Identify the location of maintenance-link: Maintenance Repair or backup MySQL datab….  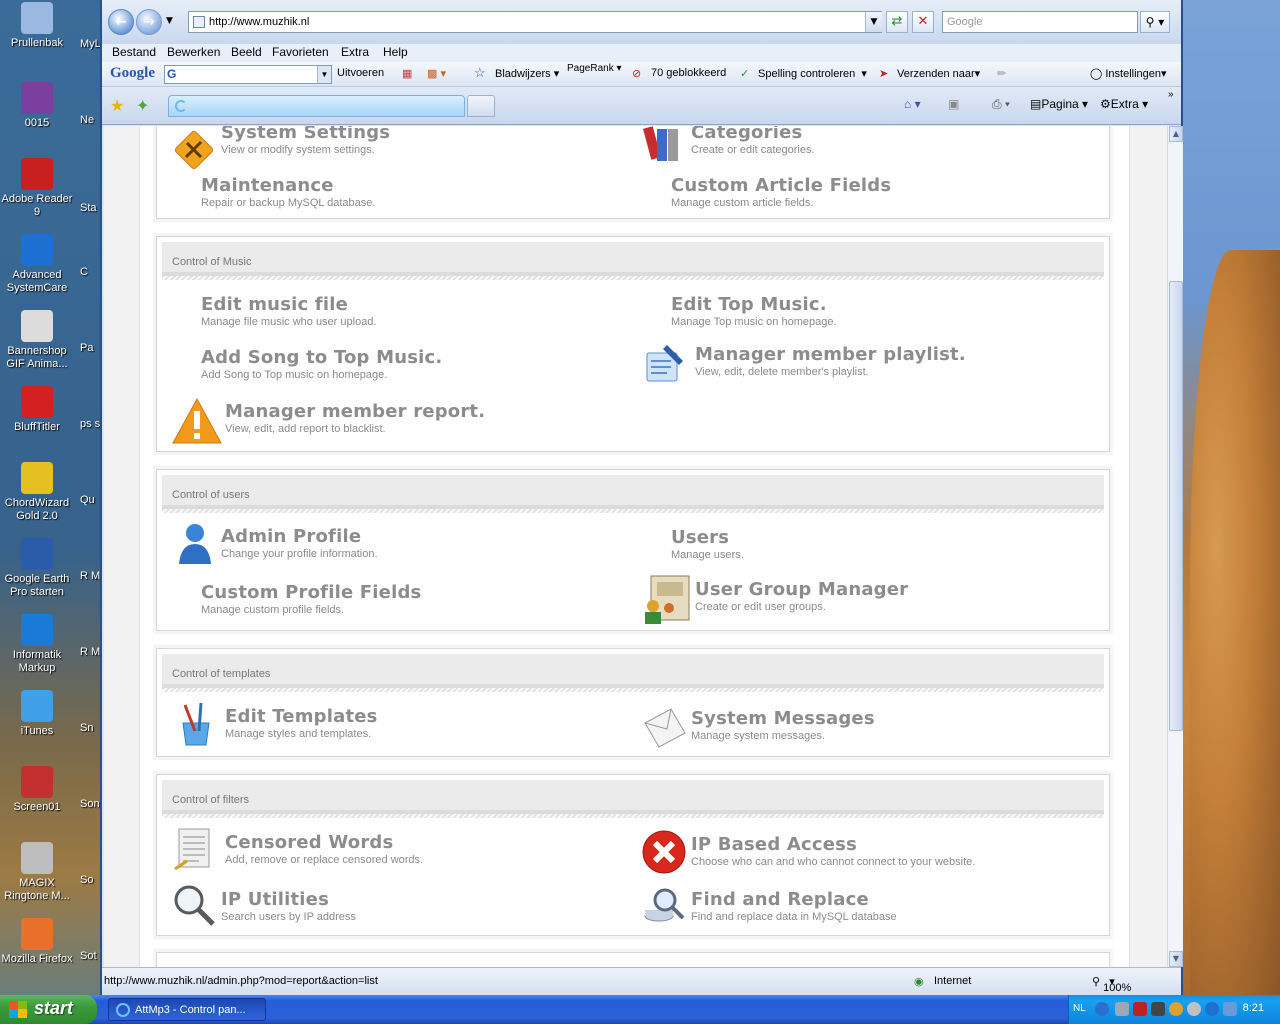
(288, 192).